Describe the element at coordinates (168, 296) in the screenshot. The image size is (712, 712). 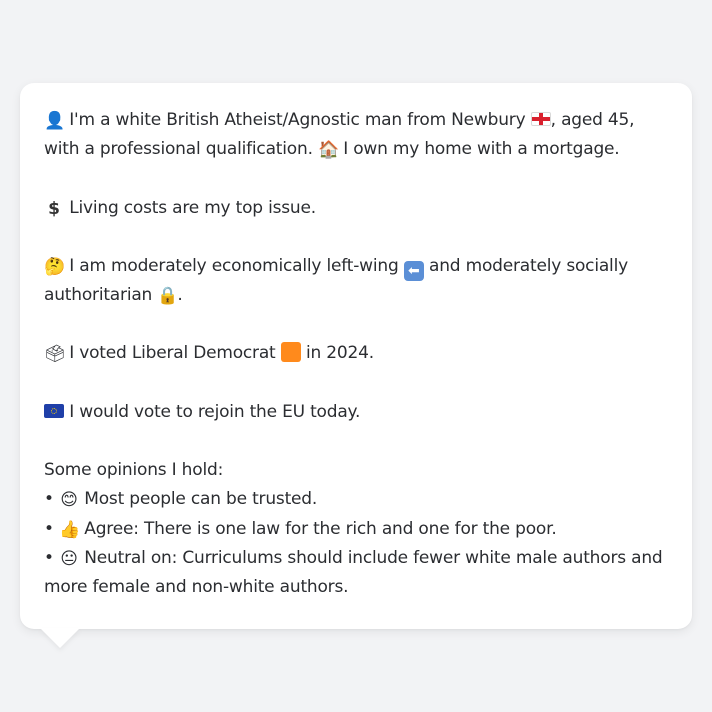
I see `lock-icon: 🔒` at that location.